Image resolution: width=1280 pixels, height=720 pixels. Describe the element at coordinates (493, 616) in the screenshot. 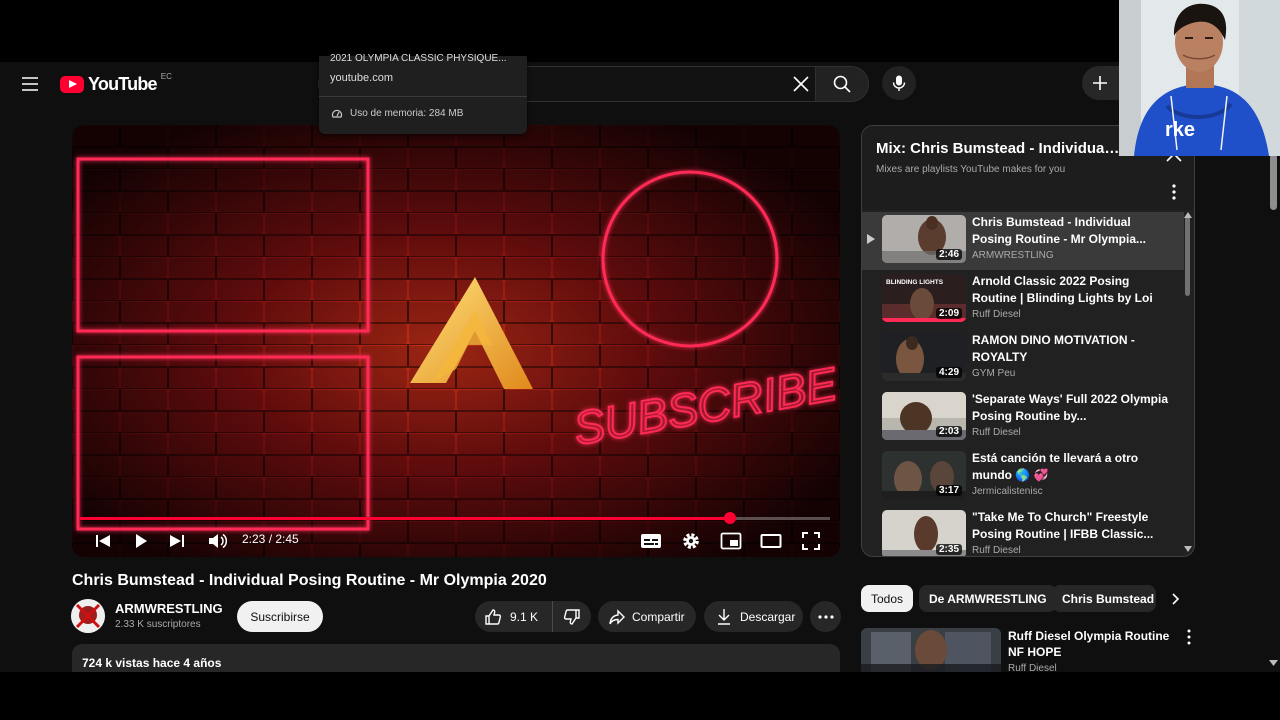

I see `thumbs-up-icon` at that location.